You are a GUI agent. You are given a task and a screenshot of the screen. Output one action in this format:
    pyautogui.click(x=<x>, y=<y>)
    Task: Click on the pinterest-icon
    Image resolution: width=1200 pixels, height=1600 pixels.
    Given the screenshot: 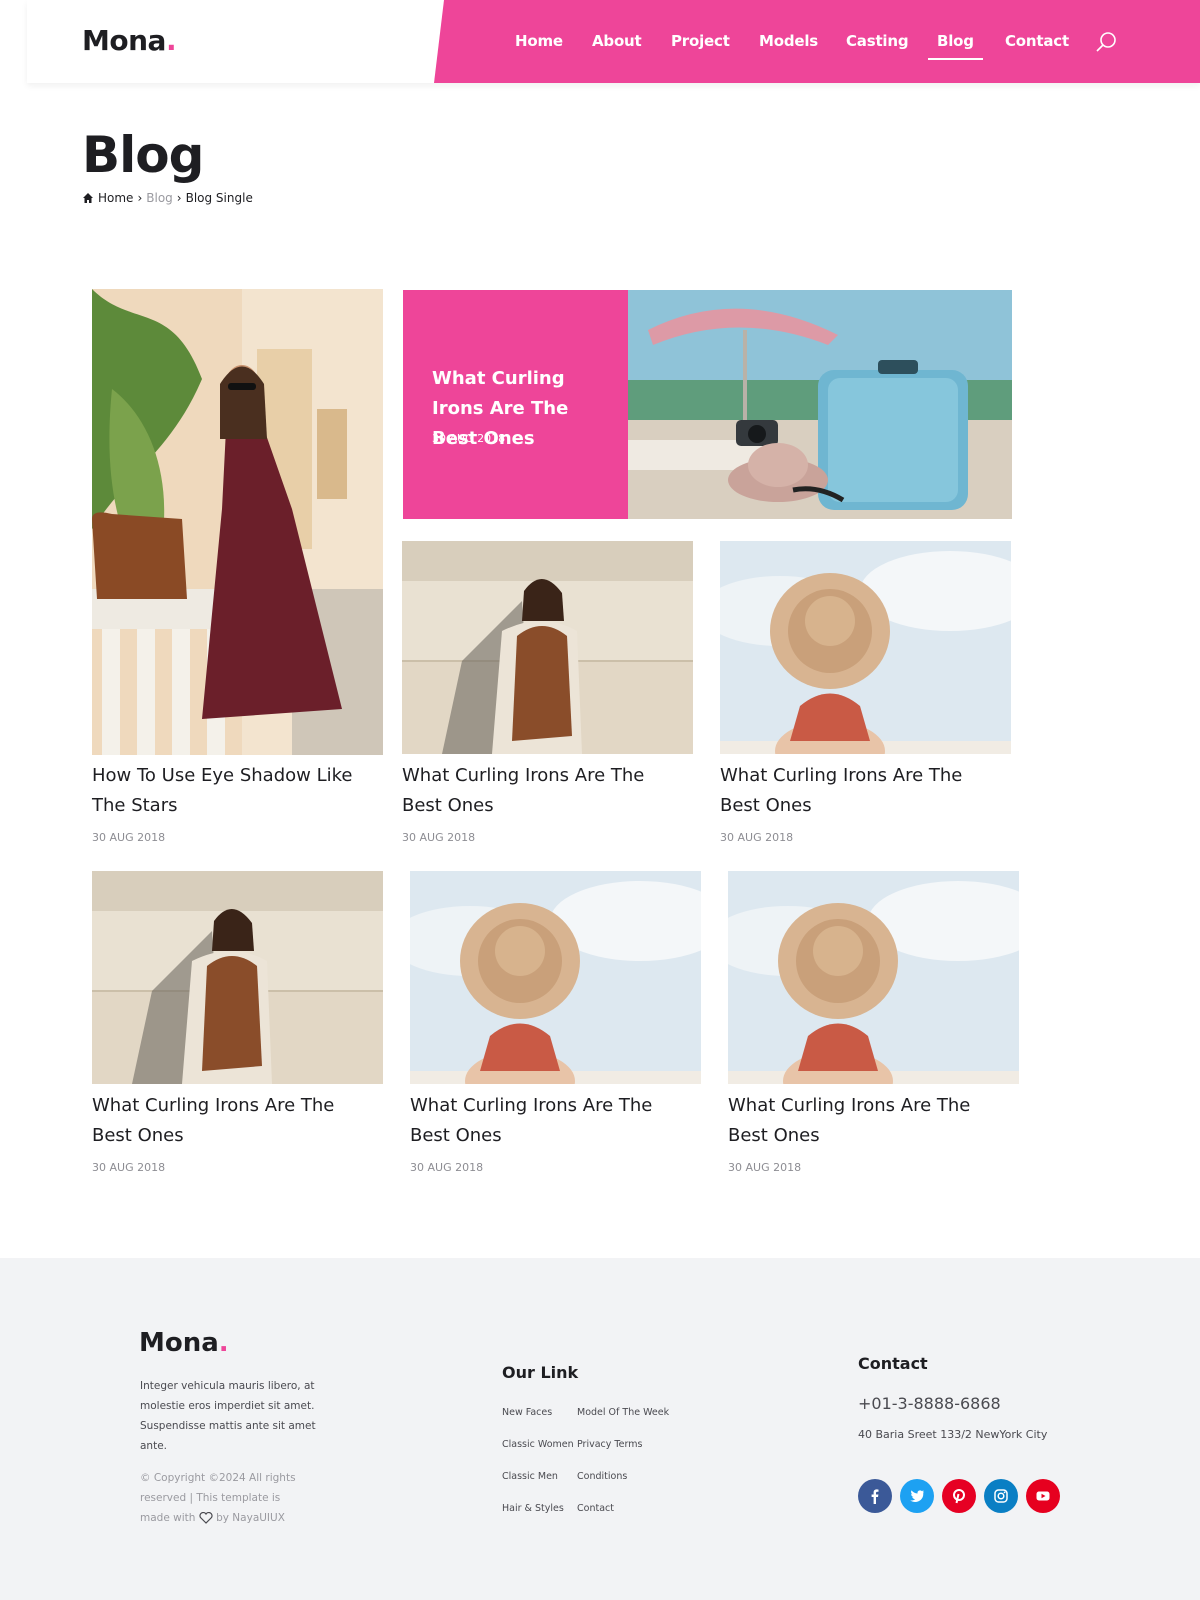 What is the action you would take?
    pyautogui.click(x=959, y=1496)
    